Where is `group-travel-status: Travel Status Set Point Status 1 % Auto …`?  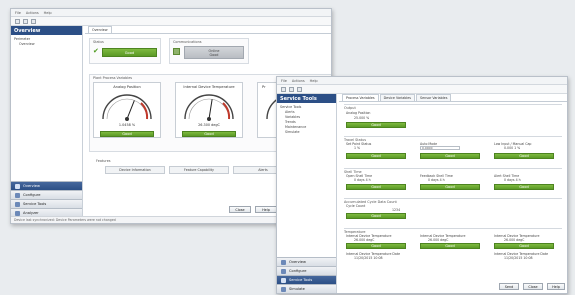
group-travel-status: Travel Status Set Point Status 1 % Auto … is located at coordinates (453, 151).